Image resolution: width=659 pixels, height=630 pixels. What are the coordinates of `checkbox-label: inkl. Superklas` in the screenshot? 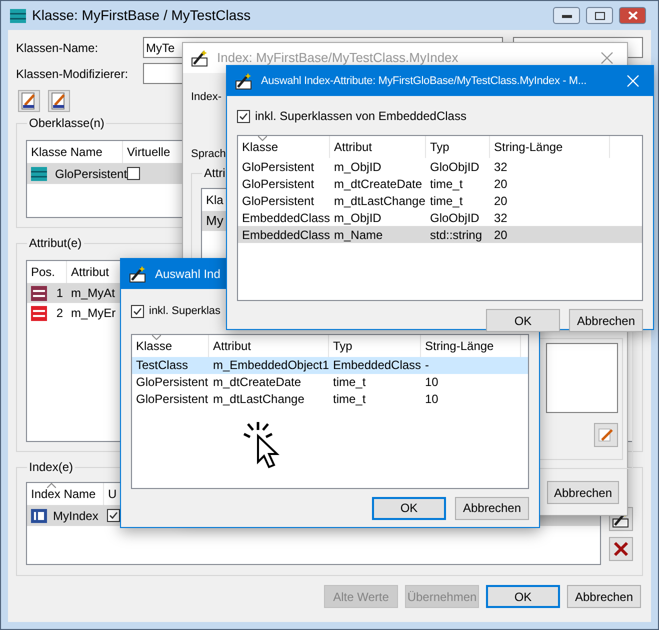 It's located at (185, 311).